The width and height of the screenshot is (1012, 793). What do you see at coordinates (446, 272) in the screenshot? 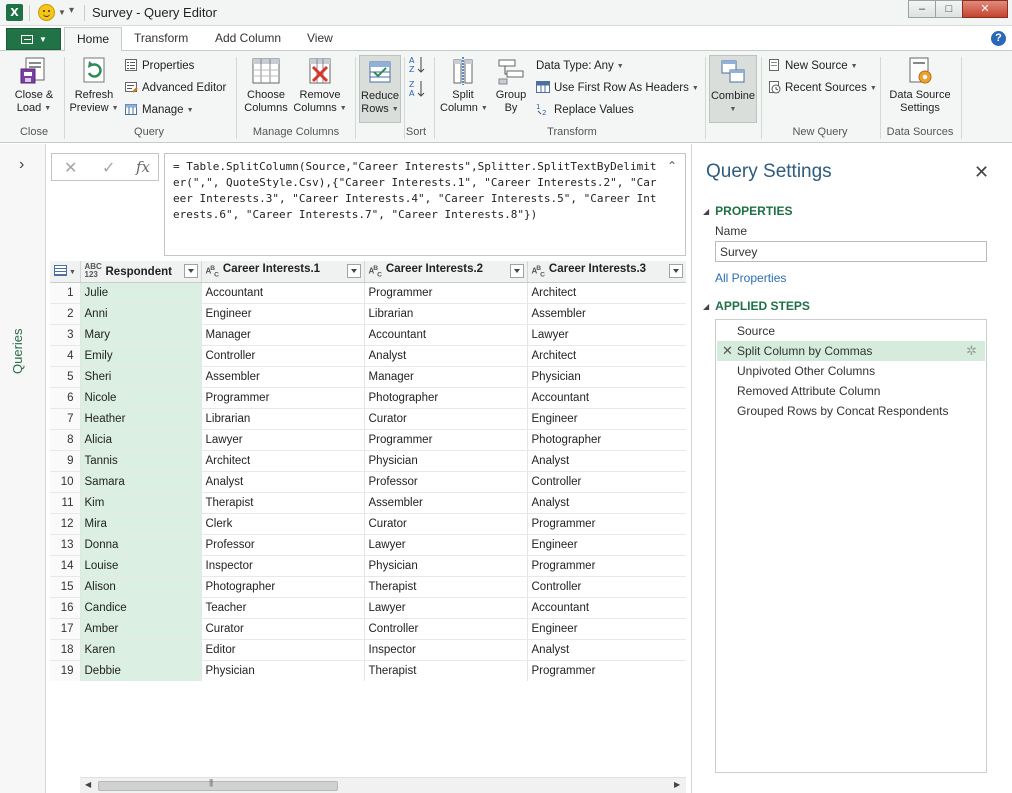
I see `column-header-career-interests-2: ABC Career Interests.2` at bounding box center [446, 272].